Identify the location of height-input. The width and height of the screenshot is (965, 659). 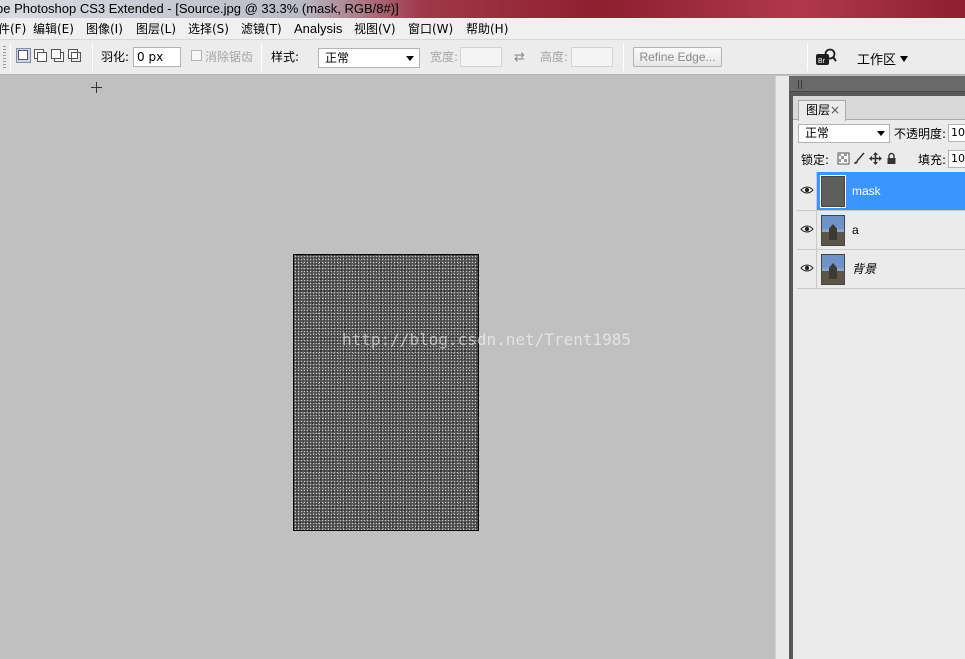
(592, 57).